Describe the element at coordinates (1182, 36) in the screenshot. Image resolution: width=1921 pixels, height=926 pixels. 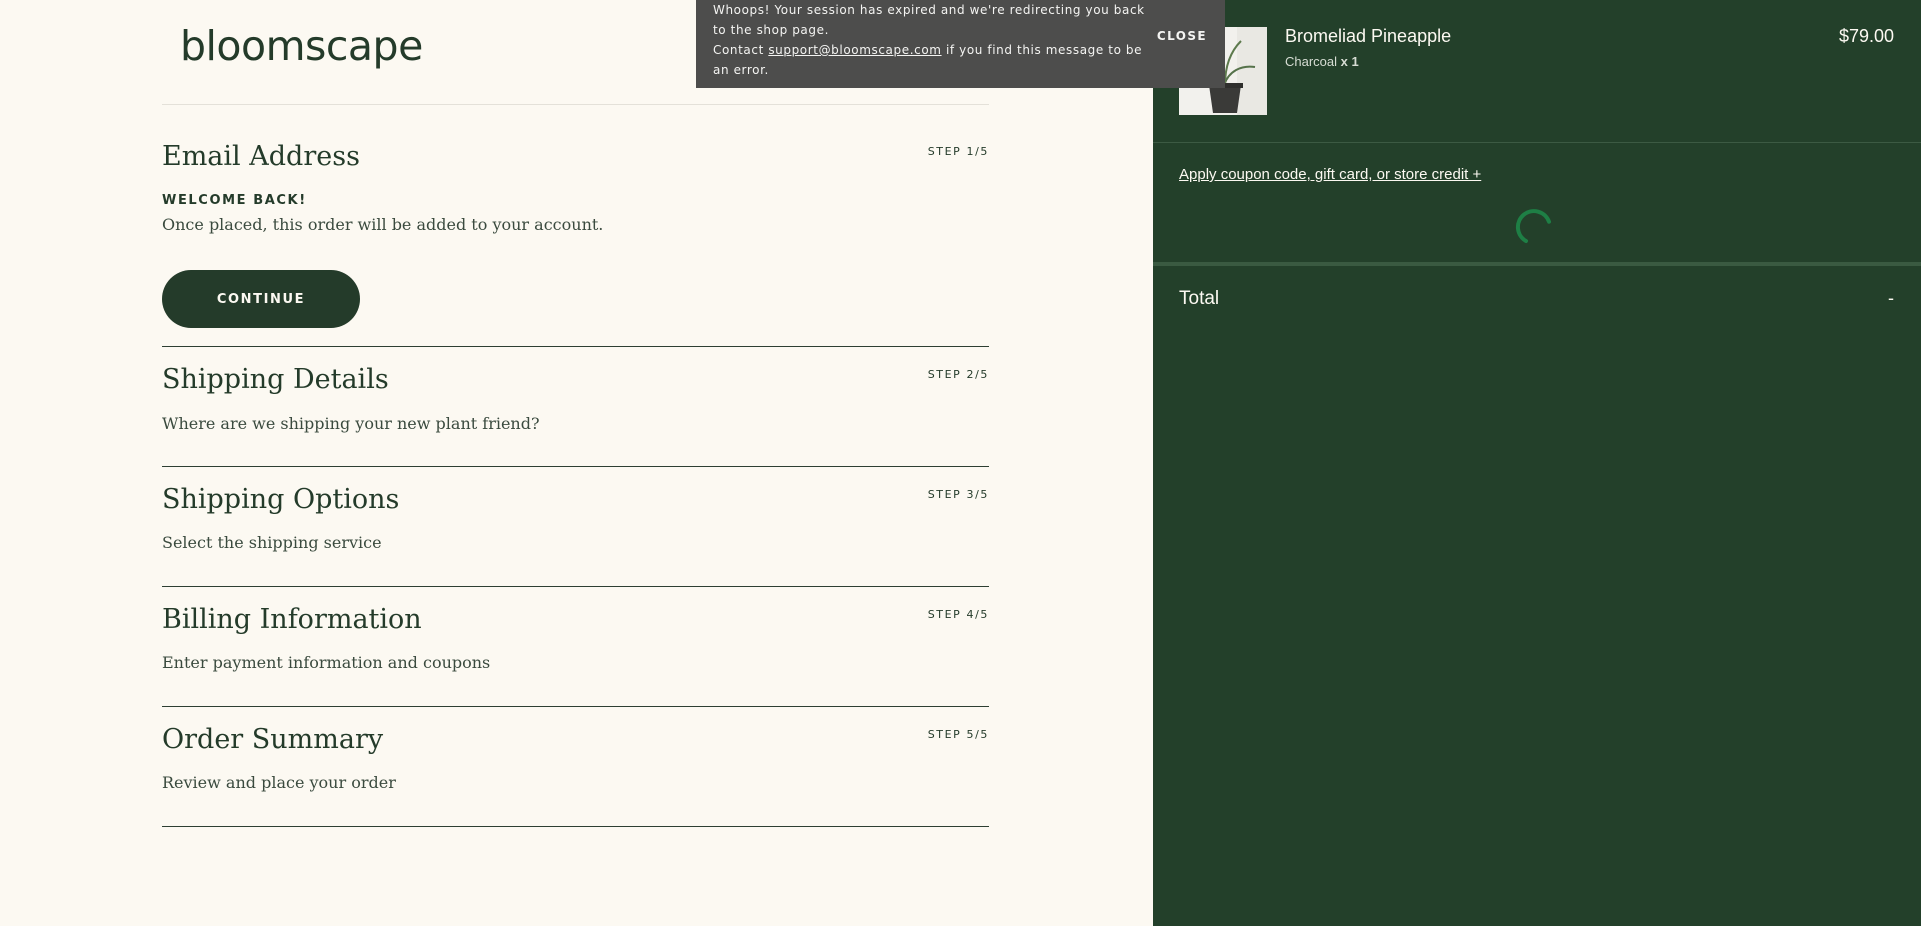
I see `close-toast-button: CLOSE` at that location.